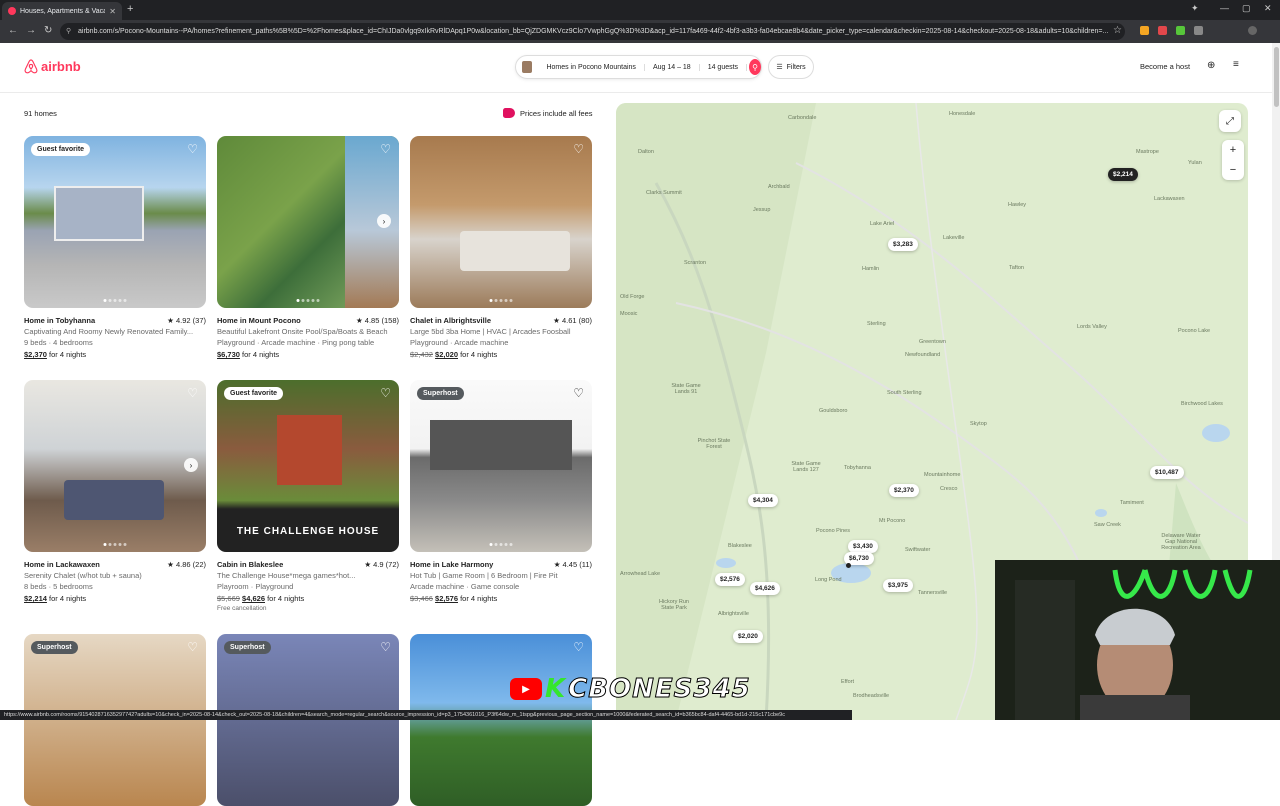  Describe the element at coordinates (55, 598) in the screenshot. I see `listing-price: $2,214 for 4 nights` at that location.